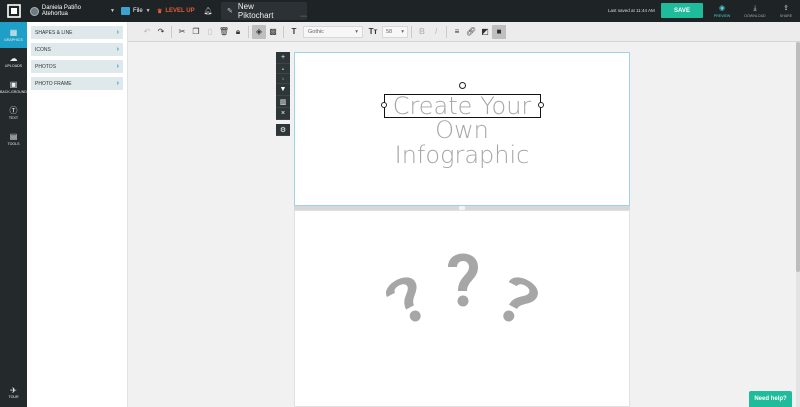  What do you see at coordinates (798, 157) in the screenshot?
I see `scrollbar-thumb` at bounding box center [798, 157].